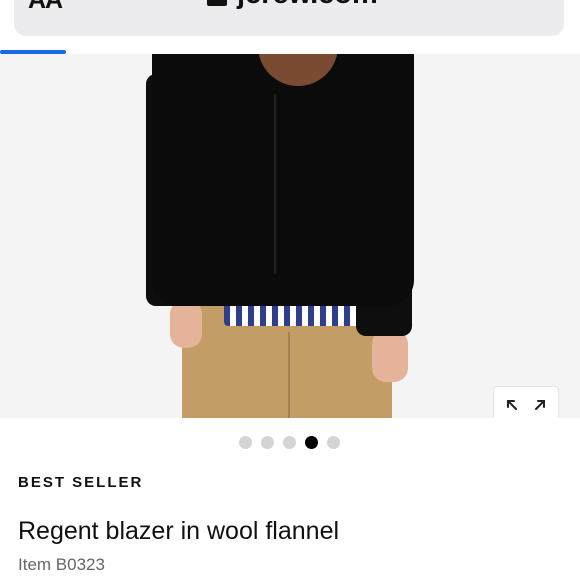 The image size is (580, 580). I want to click on reader-mode-button: AA, so click(45, 6).